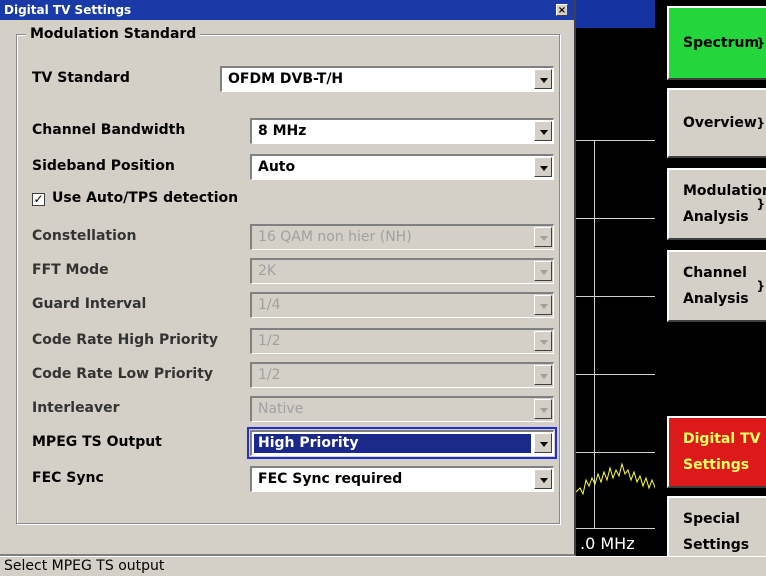 The image size is (766, 576). I want to click on fft-mode-label: FFT Mode, so click(70, 270).